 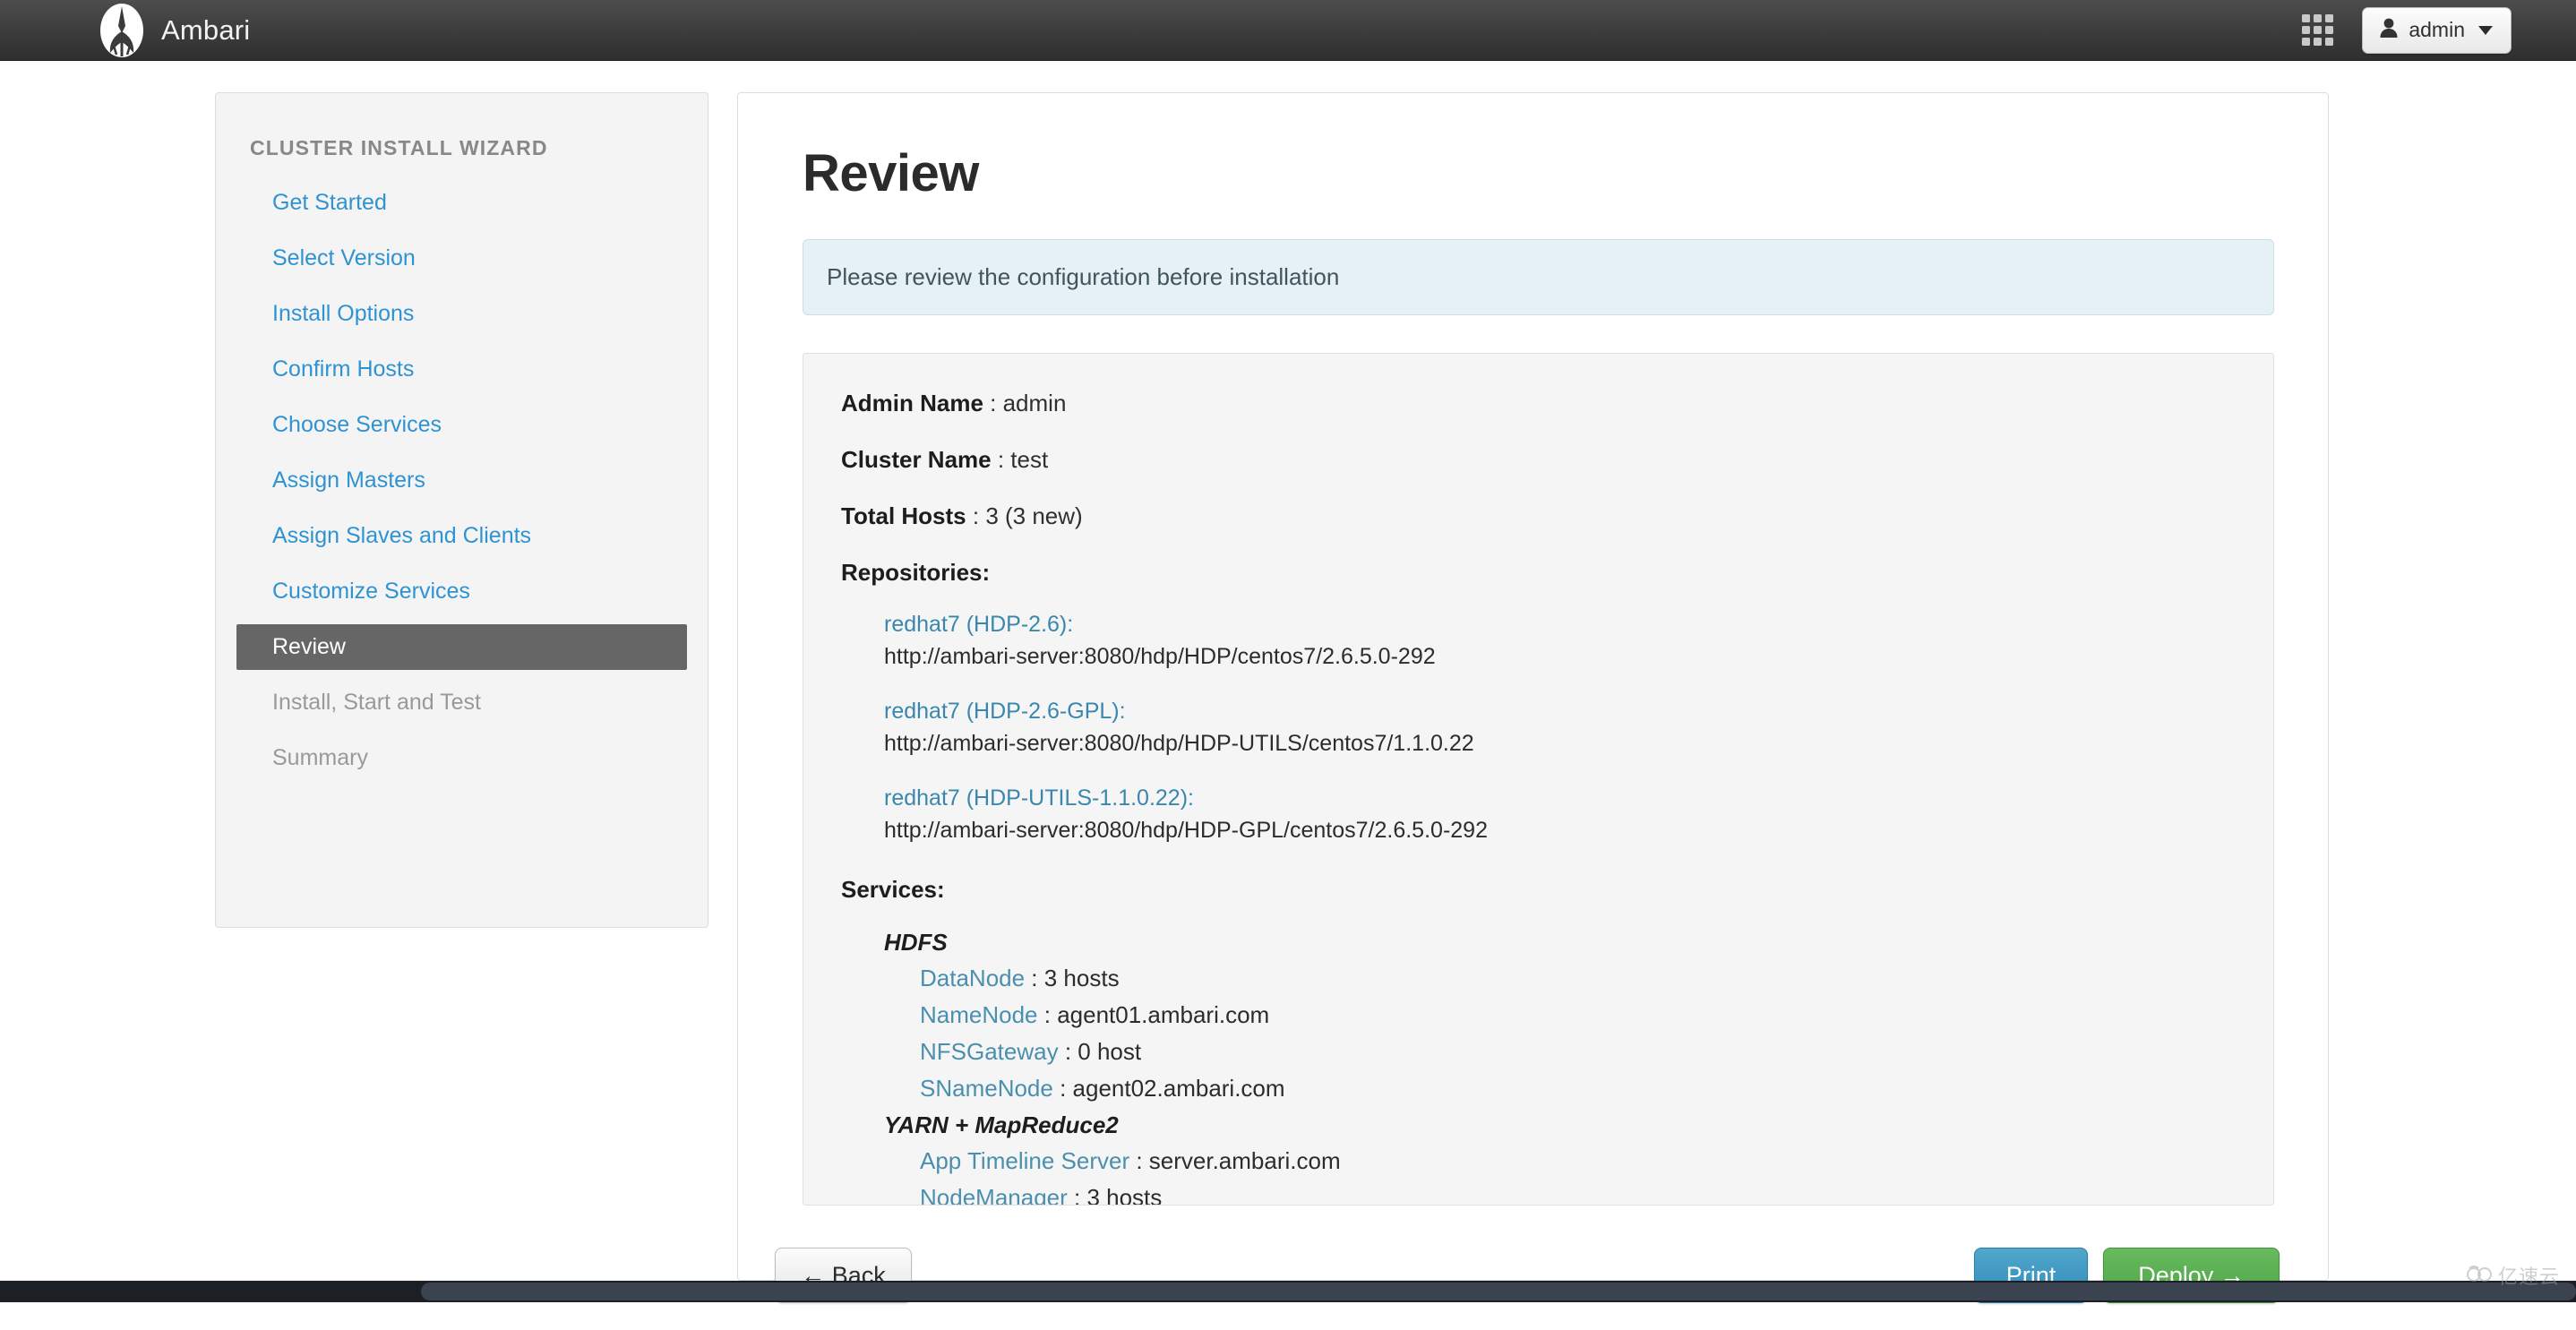 What do you see at coordinates (376, 703) in the screenshot?
I see `sidebar-item-install-start-test: Install, Start and Test` at bounding box center [376, 703].